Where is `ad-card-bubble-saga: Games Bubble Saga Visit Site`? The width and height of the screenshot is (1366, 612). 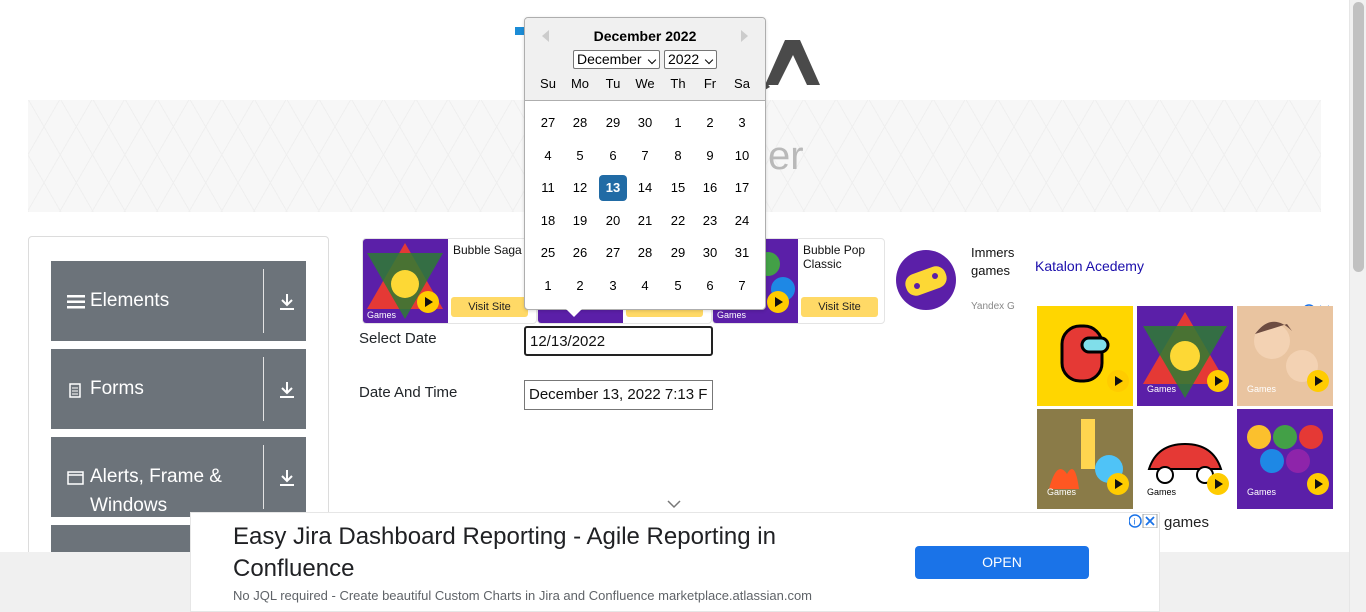 ad-card-bubble-saga: Games Bubble Saga Visit Site is located at coordinates (449, 281).